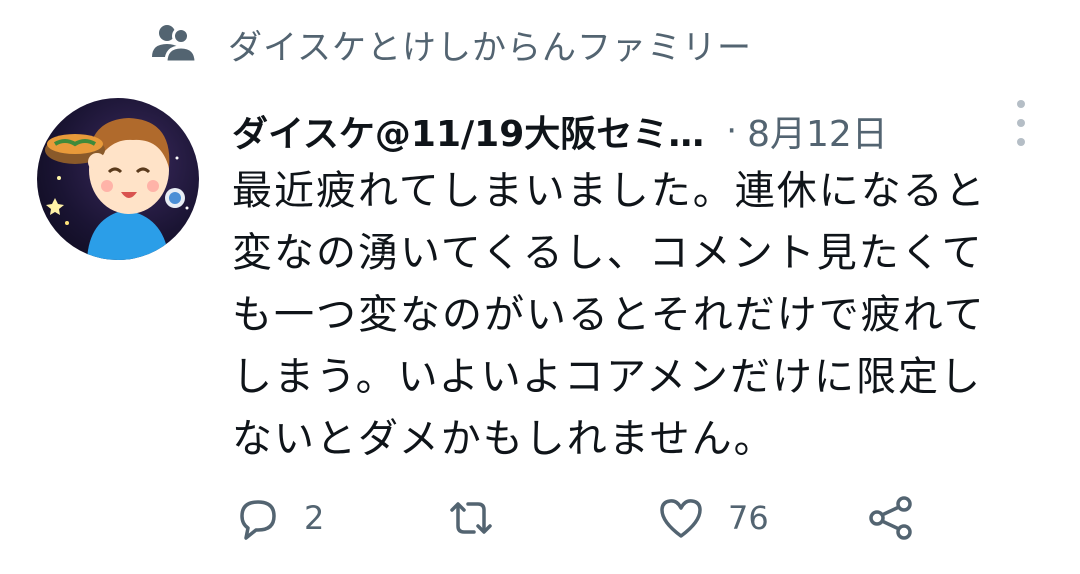  Describe the element at coordinates (279, 518) in the screenshot. I see `reply-button: 2` at that location.